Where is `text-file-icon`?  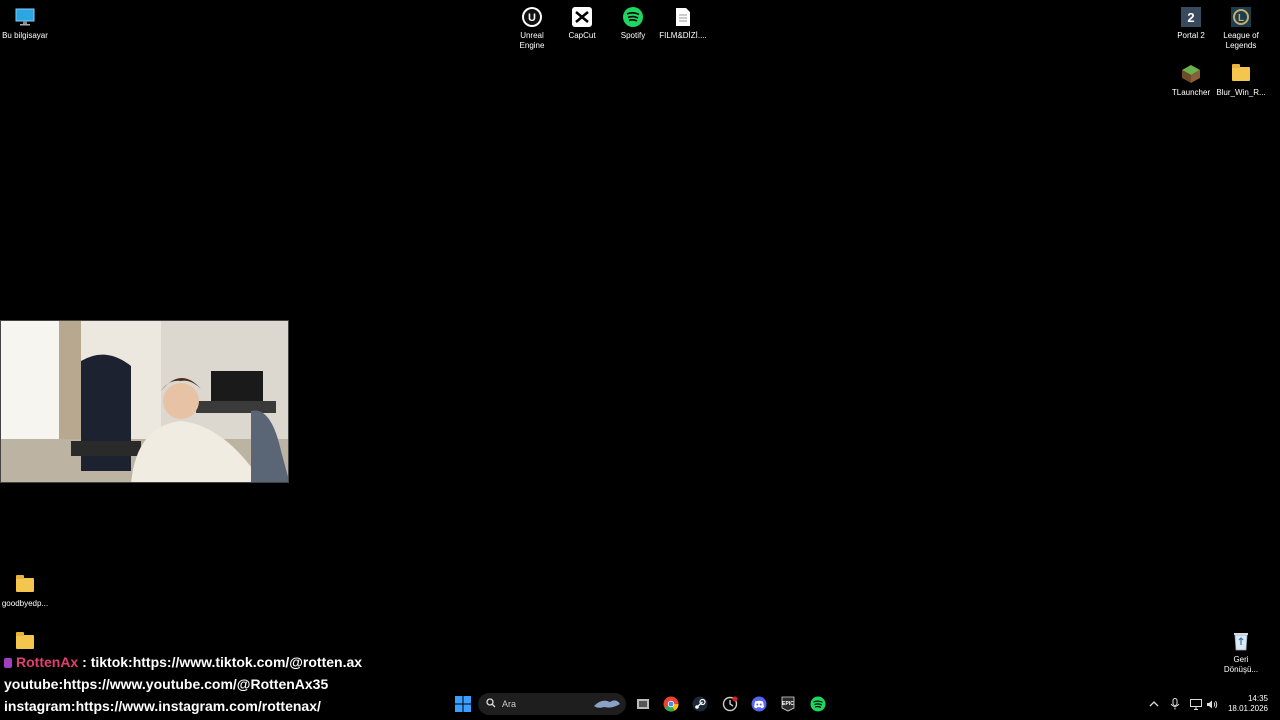 text-file-icon is located at coordinates (683, 17).